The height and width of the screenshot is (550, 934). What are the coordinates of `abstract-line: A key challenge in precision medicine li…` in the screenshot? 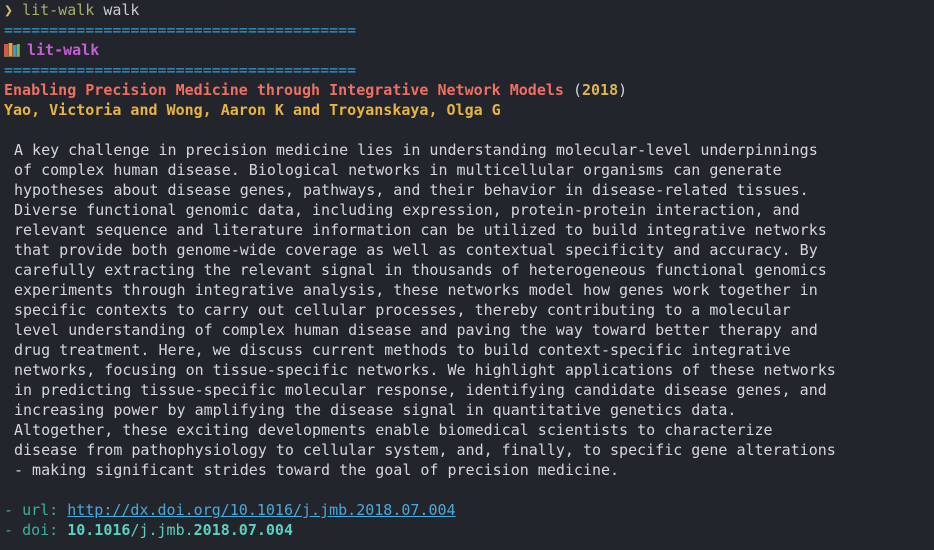 It's located at (416, 150).